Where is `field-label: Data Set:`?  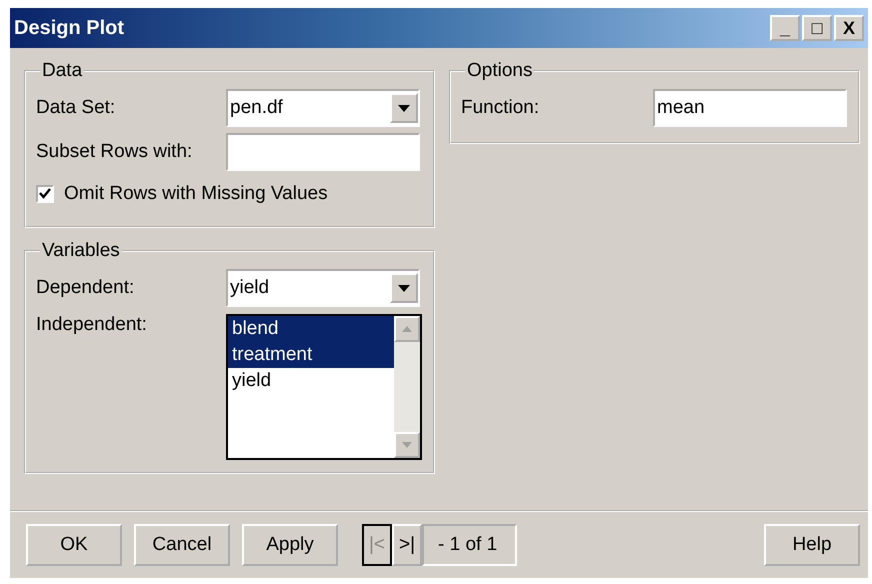
field-label: Data Set: is located at coordinates (76, 108).